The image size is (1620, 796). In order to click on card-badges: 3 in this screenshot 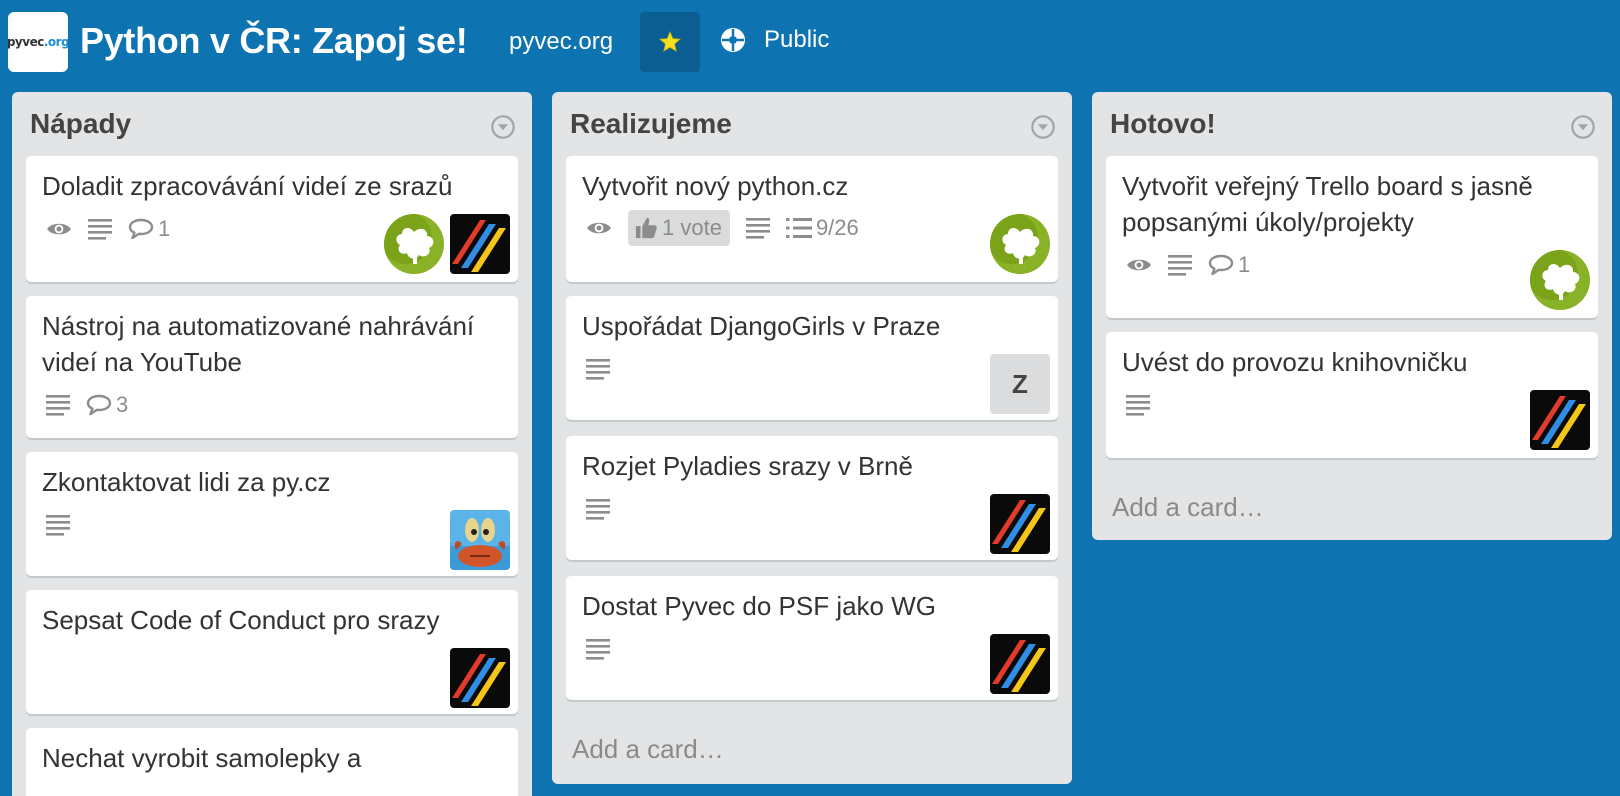, I will do `click(95, 405)`.